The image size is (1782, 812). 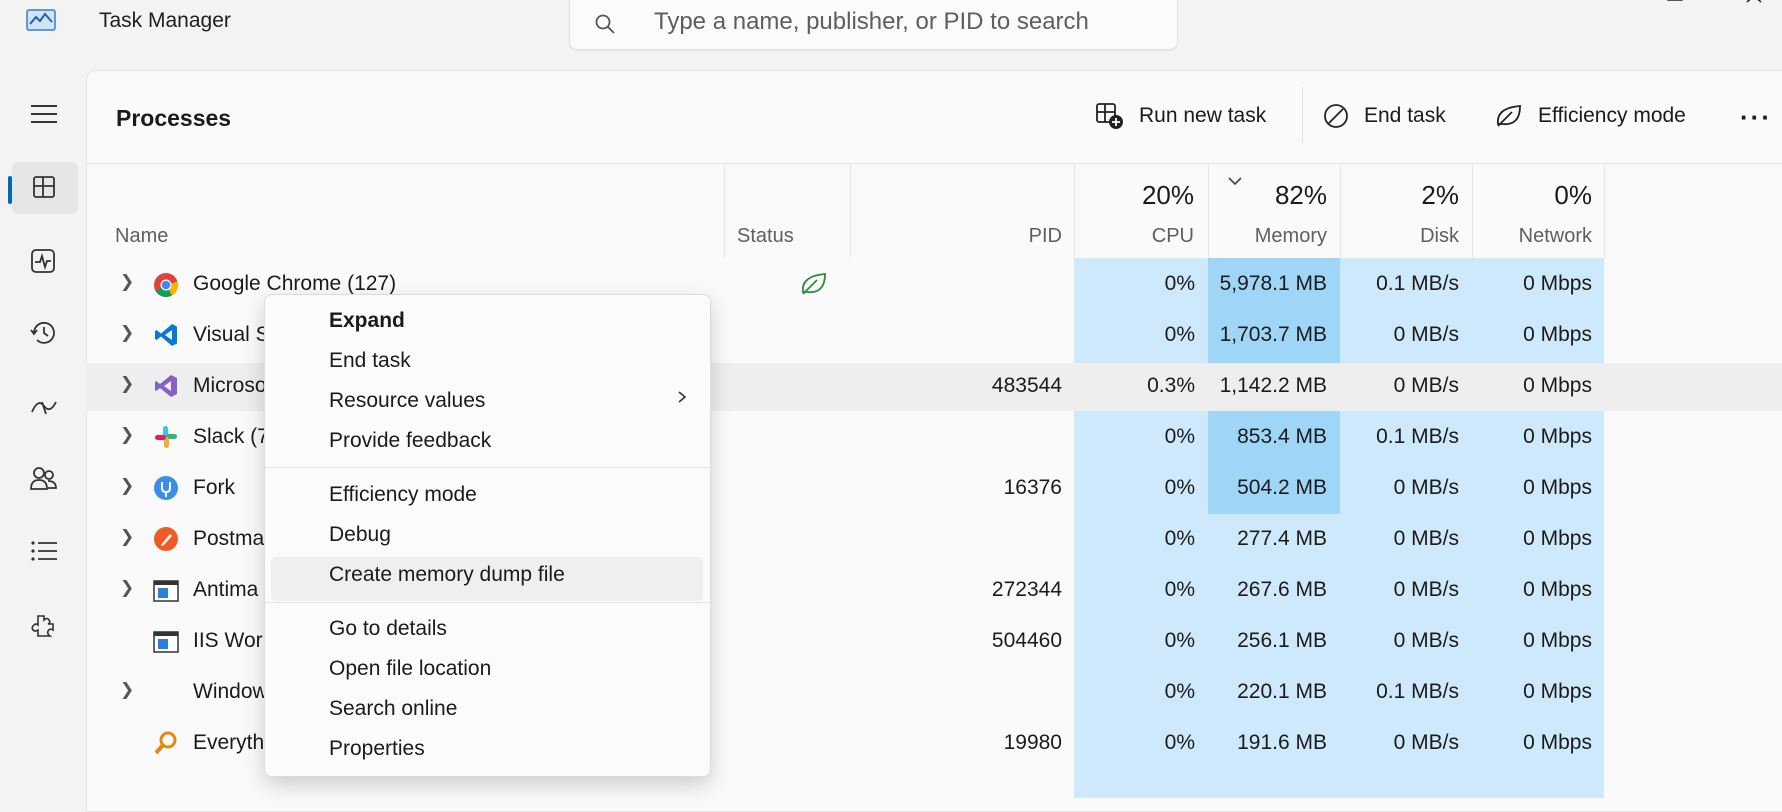 What do you see at coordinates (388, 629) in the screenshot?
I see `menu-item-go-to-details: Go to details` at bounding box center [388, 629].